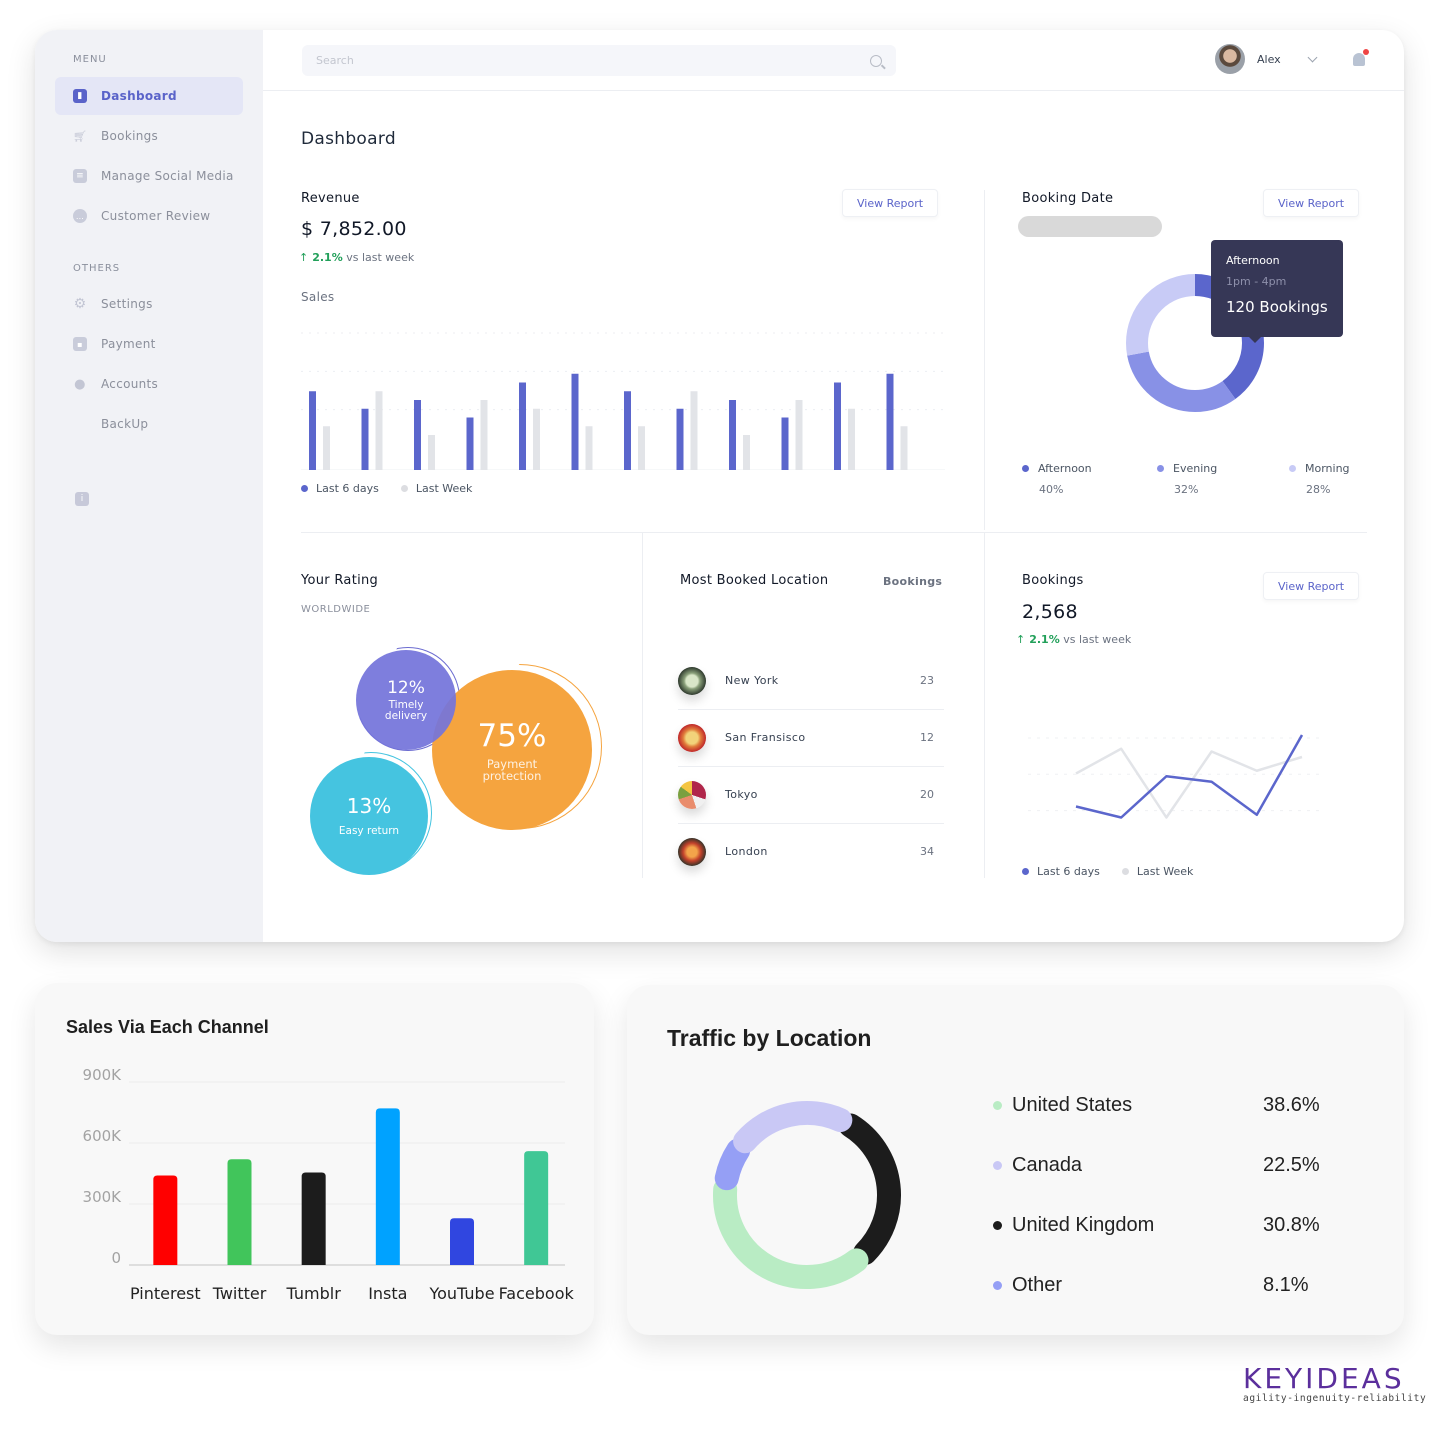 This screenshot has height=1440, width=1440. What do you see at coordinates (1072, 1105) in the screenshot?
I see `legend-label: United States` at bounding box center [1072, 1105].